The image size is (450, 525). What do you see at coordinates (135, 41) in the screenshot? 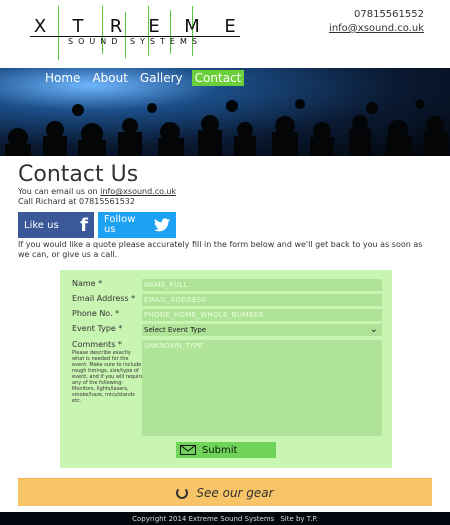
I see `logo-subtitle: SOUND SYSTEMS` at bounding box center [135, 41].